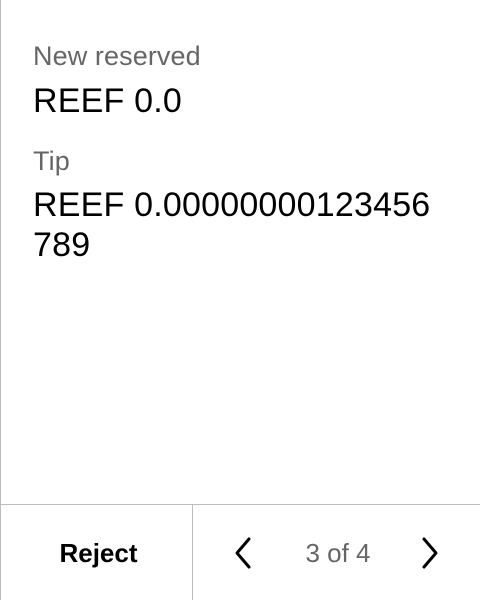 The height and width of the screenshot is (600, 480). I want to click on tip-value: REEF 0.00000000123456789, so click(232, 225).